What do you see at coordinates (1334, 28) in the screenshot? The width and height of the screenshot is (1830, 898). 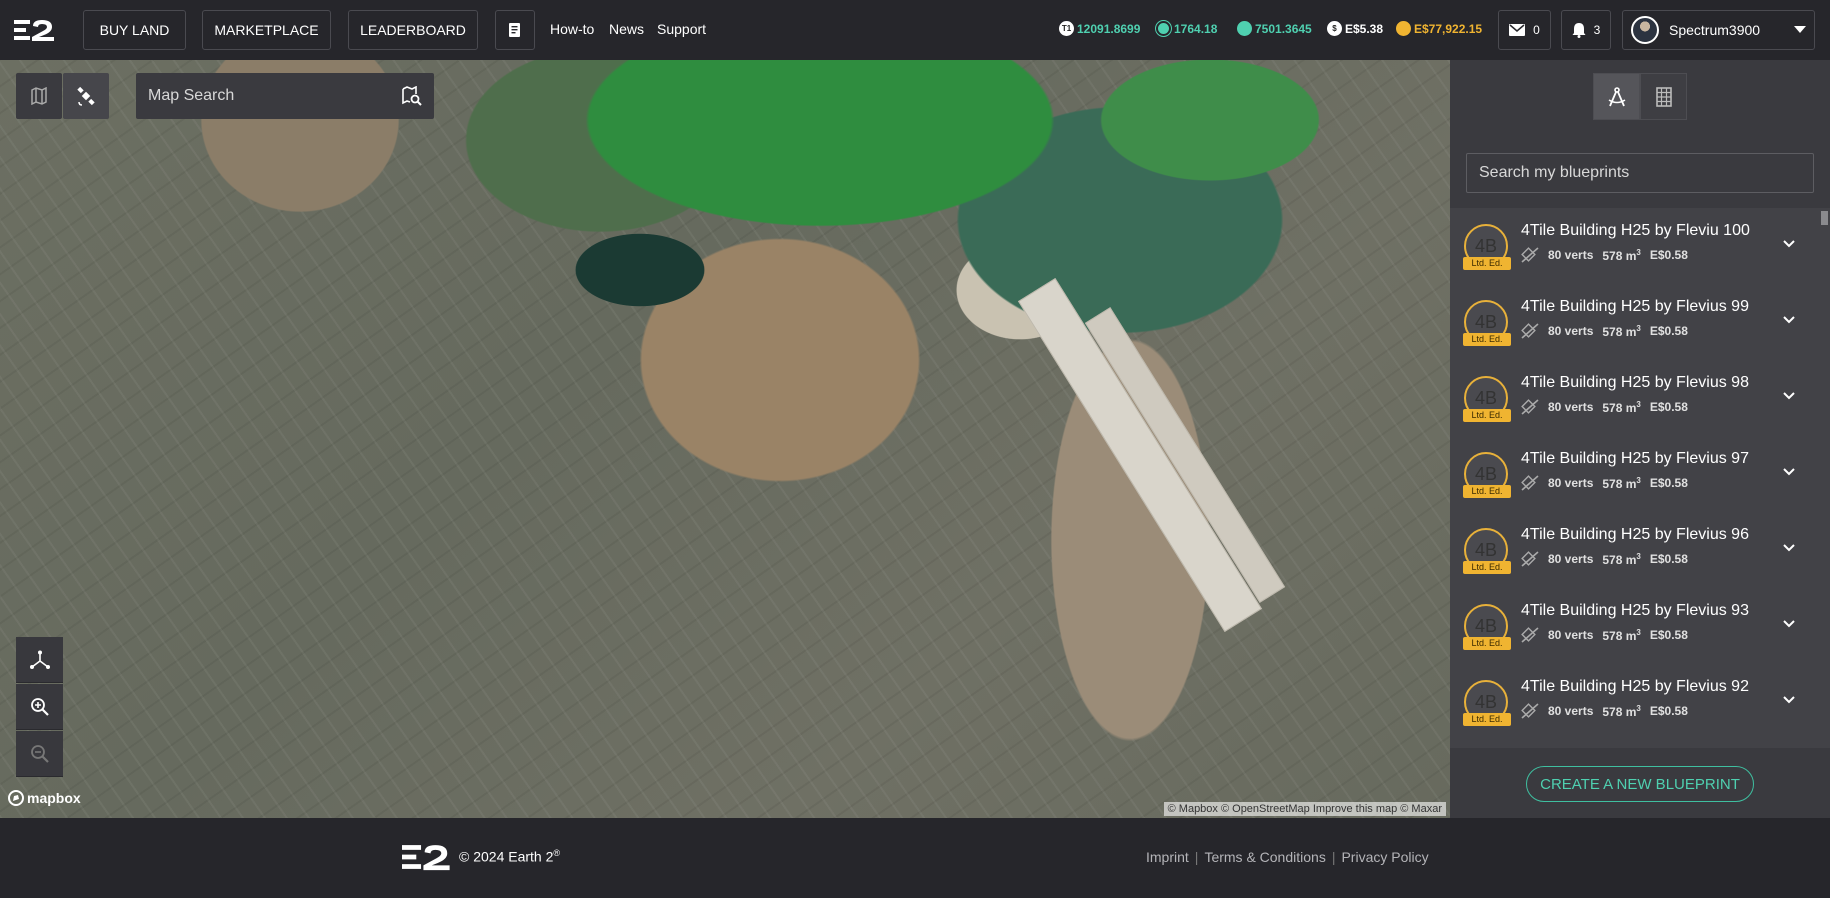 I see `dollar-coin-icon: $` at bounding box center [1334, 28].